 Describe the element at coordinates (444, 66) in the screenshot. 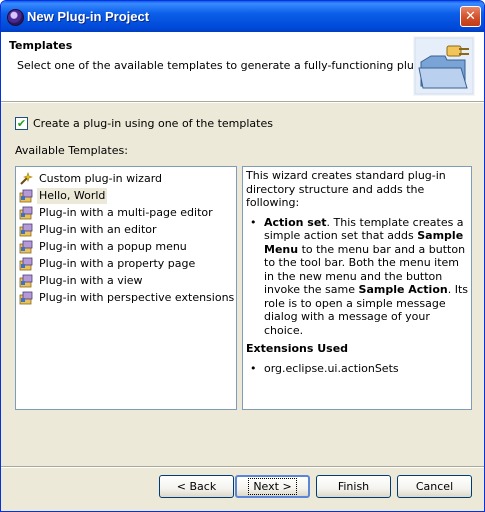

I see `new-plugin-banner-icon` at that location.